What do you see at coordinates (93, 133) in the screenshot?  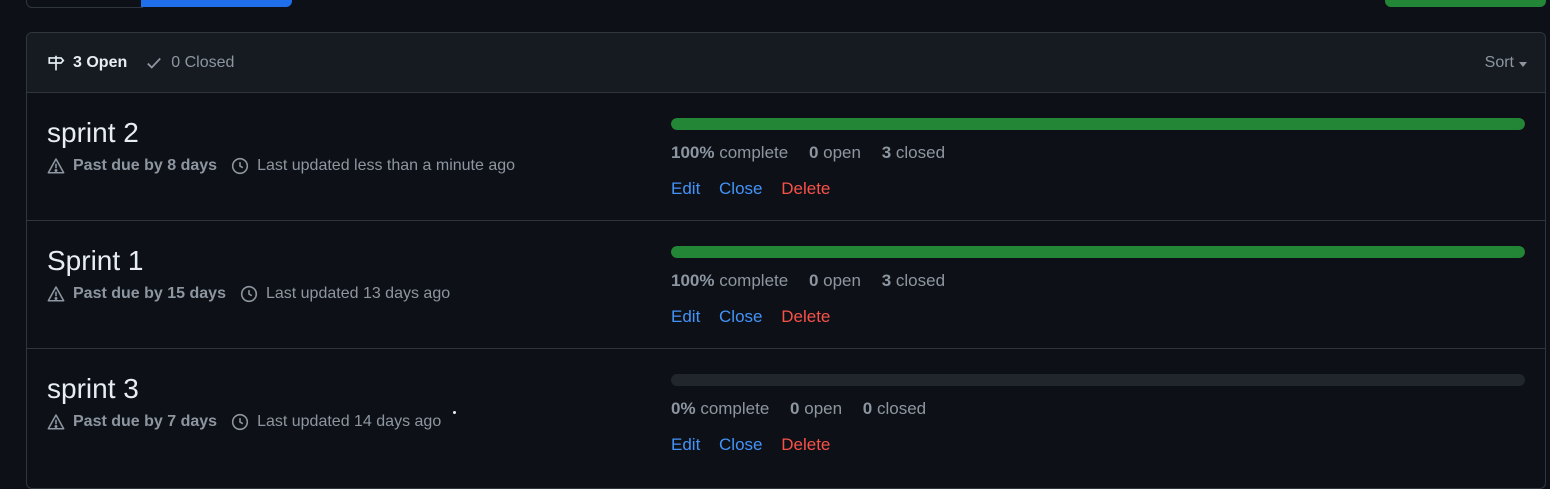 I see `milestone-title: sprint 2` at bounding box center [93, 133].